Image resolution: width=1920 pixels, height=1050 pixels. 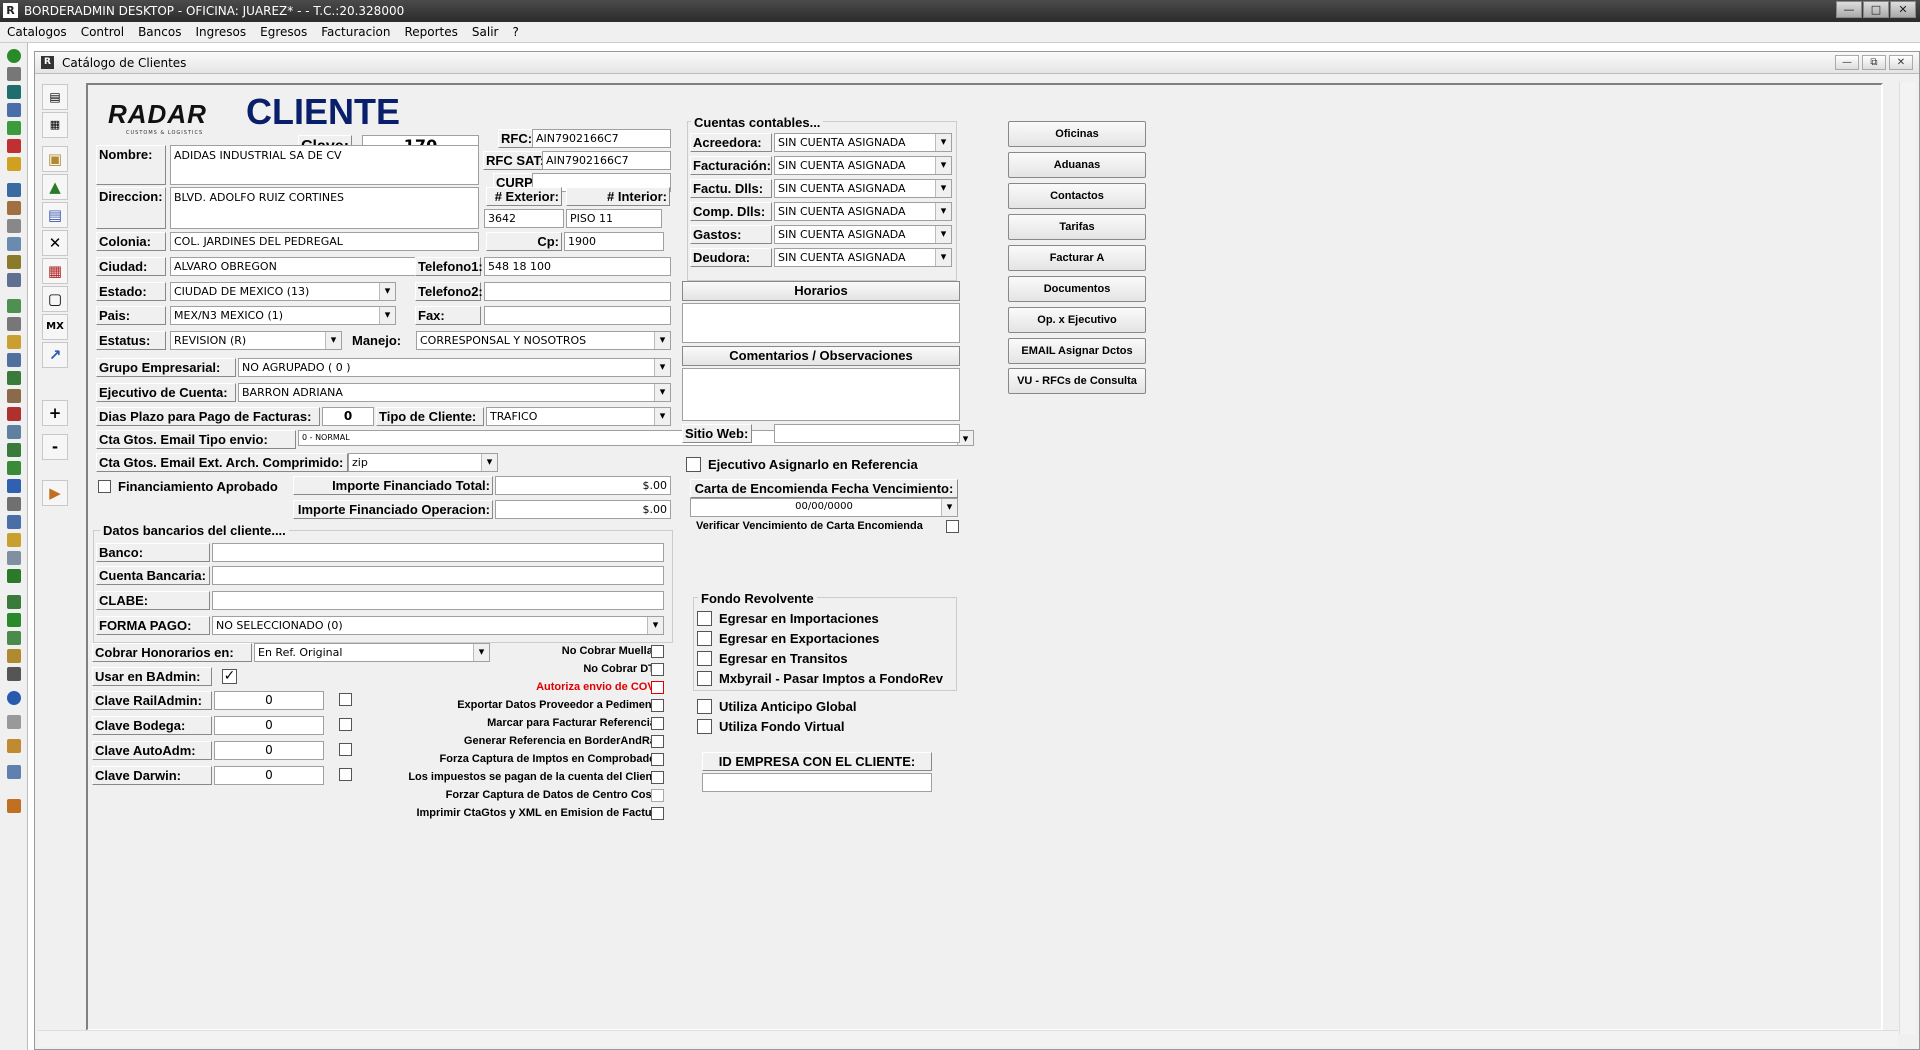 I want to click on xy-icon, so click(x=14, y=306).